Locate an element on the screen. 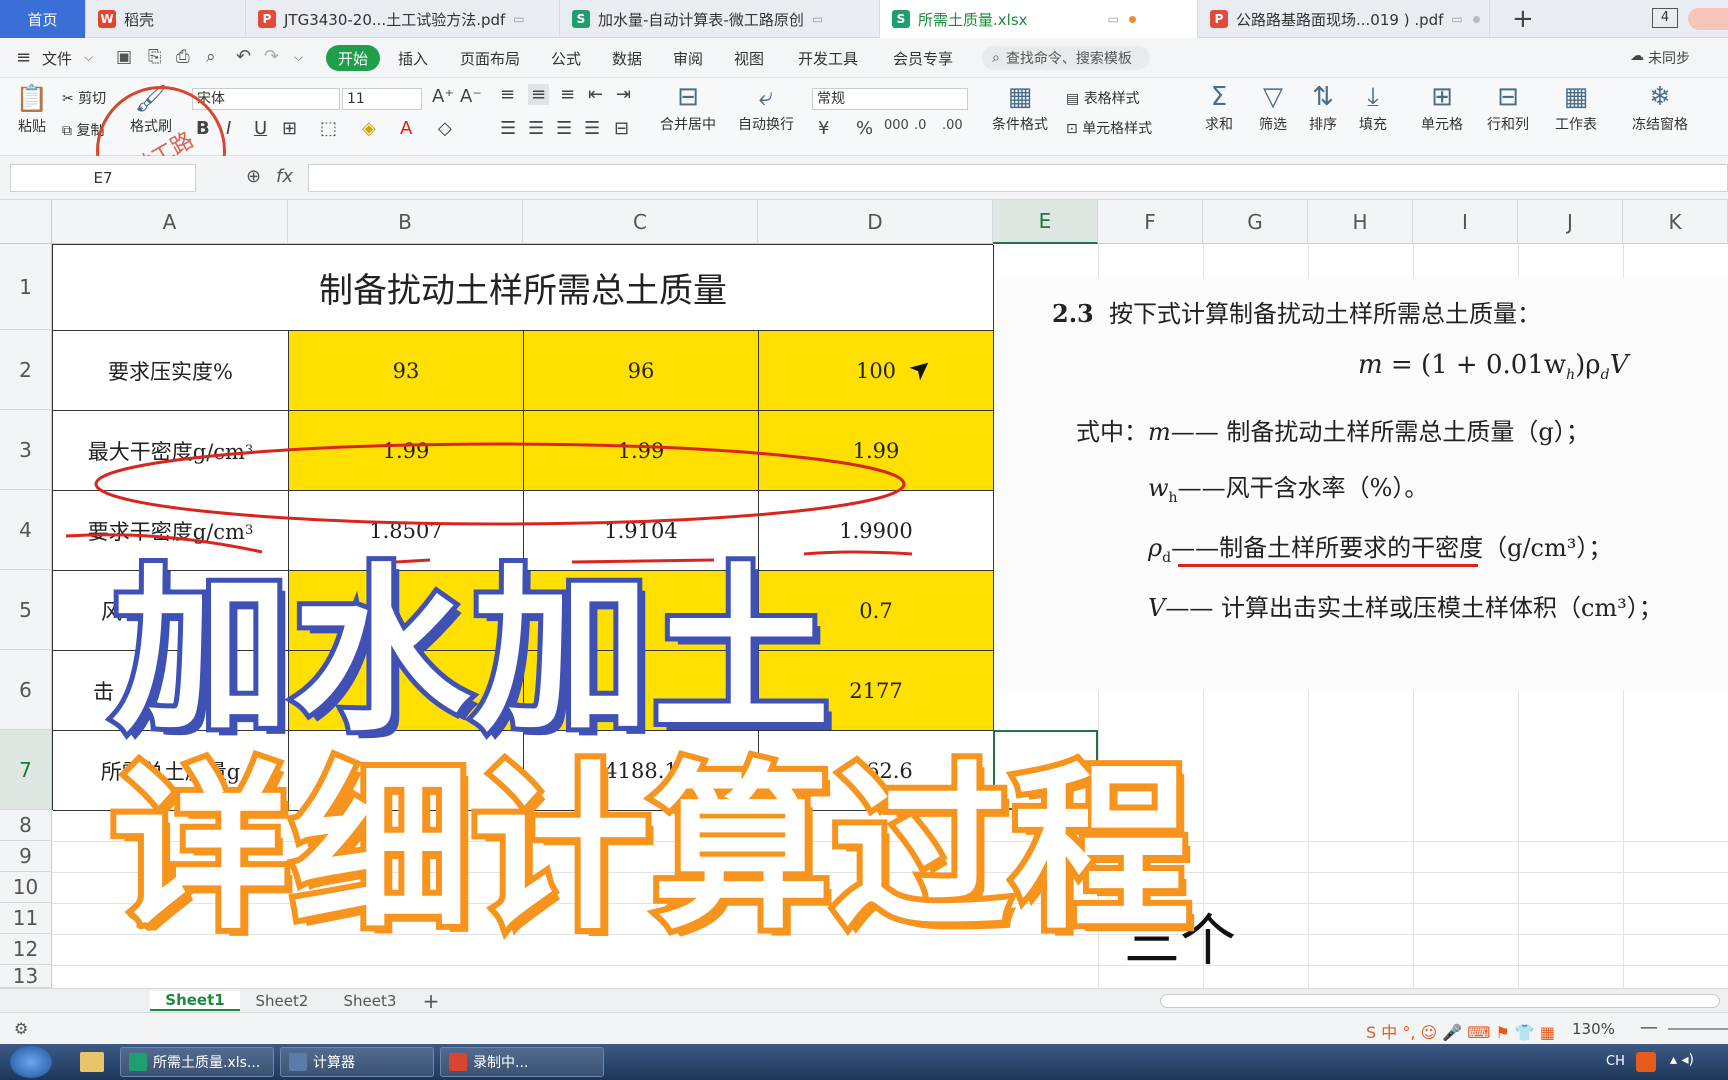 The width and height of the screenshot is (1728, 1080). hamburger-menu-icon: ≡ is located at coordinates (23, 57).